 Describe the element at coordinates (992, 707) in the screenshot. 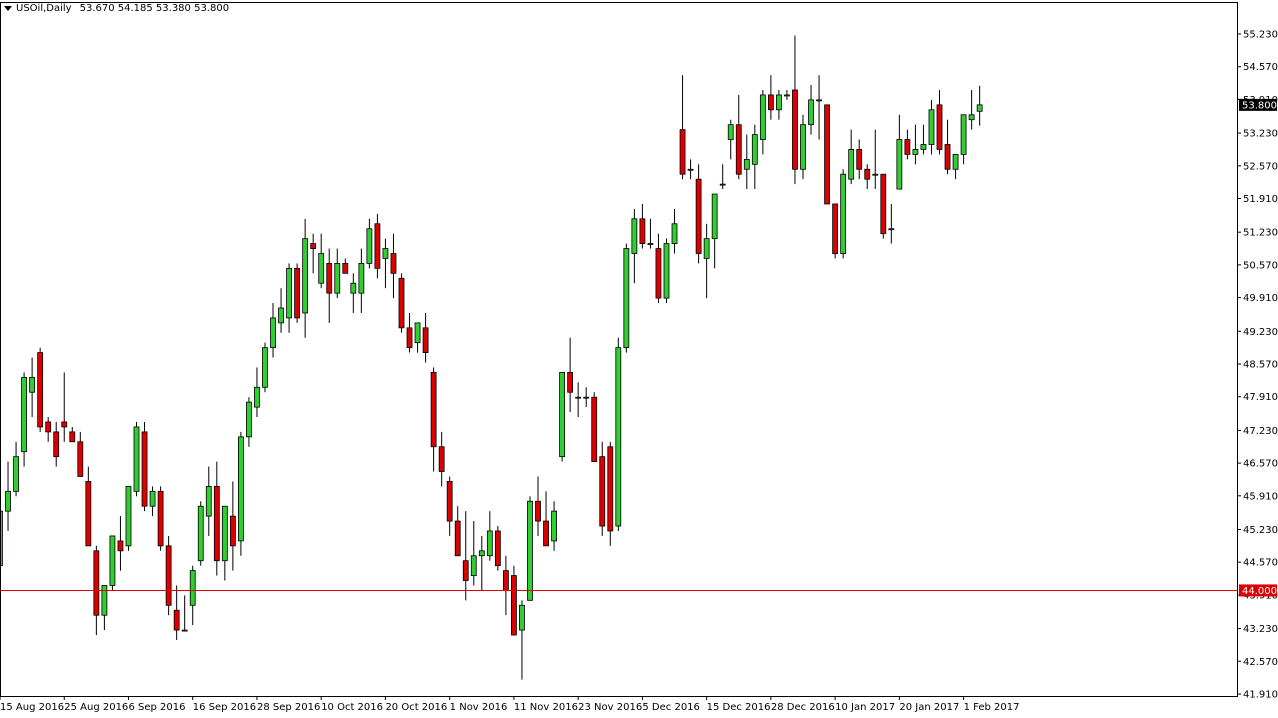

I see `x-tick-label: 1 Feb 2017` at that location.